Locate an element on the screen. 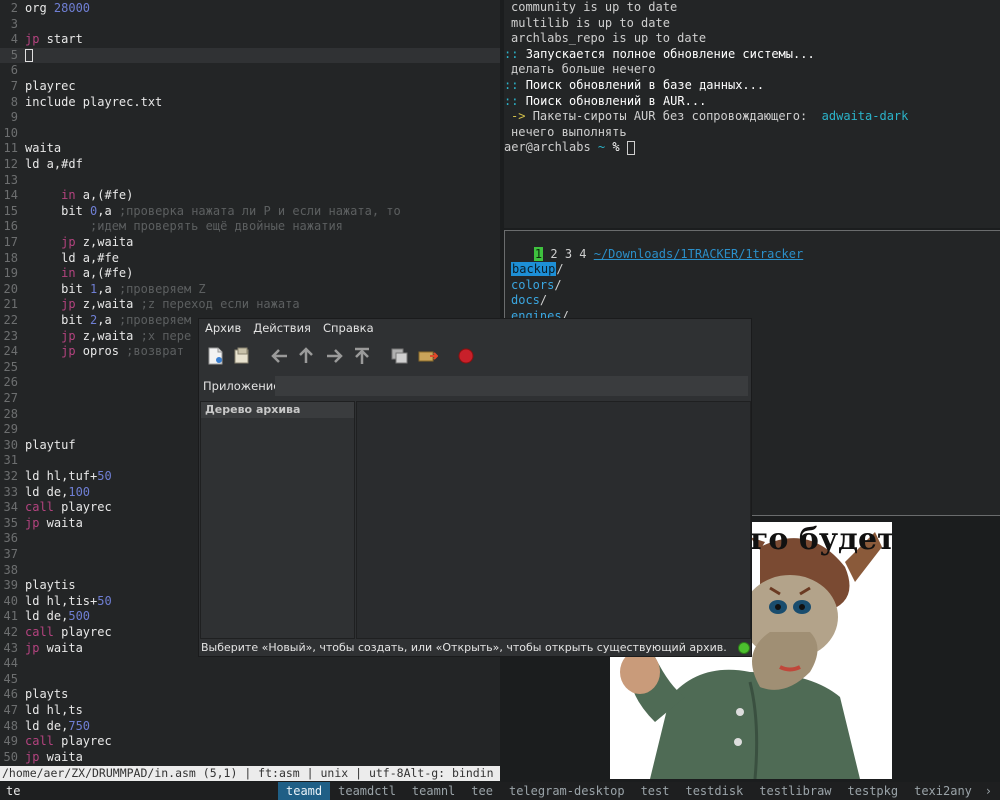 This screenshot has width=1000, height=800. launcher-suggestion: teamnl is located at coordinates (433, 791).